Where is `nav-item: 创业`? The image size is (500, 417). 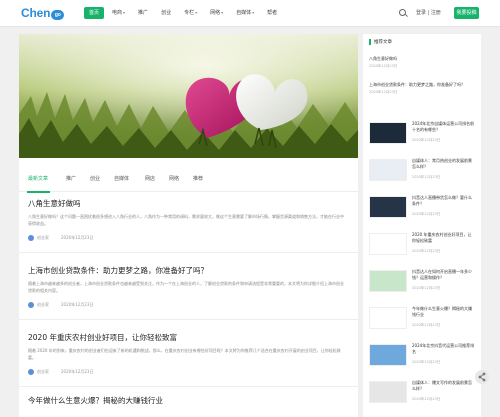
nav-item: 创业 is located at coordinates (166, 13).